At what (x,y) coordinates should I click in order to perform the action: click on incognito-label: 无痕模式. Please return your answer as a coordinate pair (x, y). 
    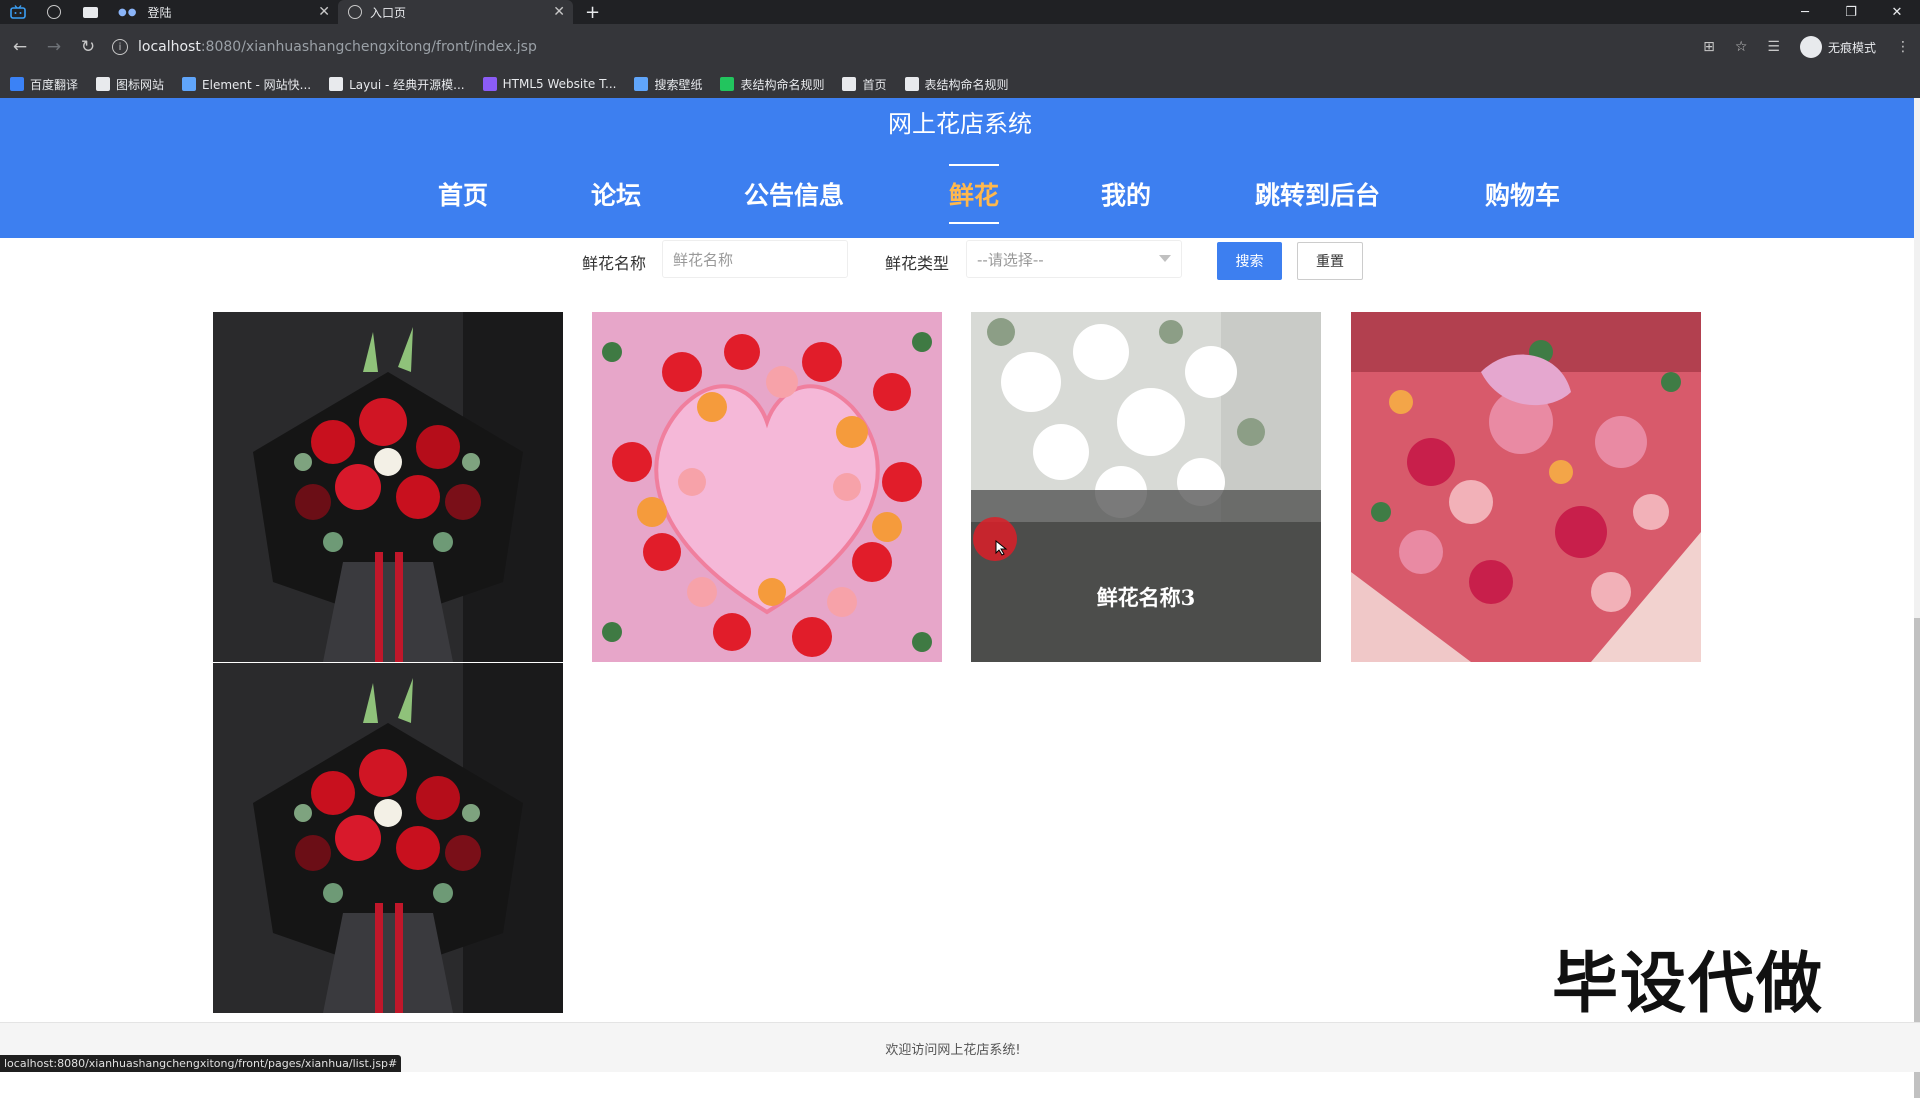
    Looking at the image, I should click on (1851, 47).